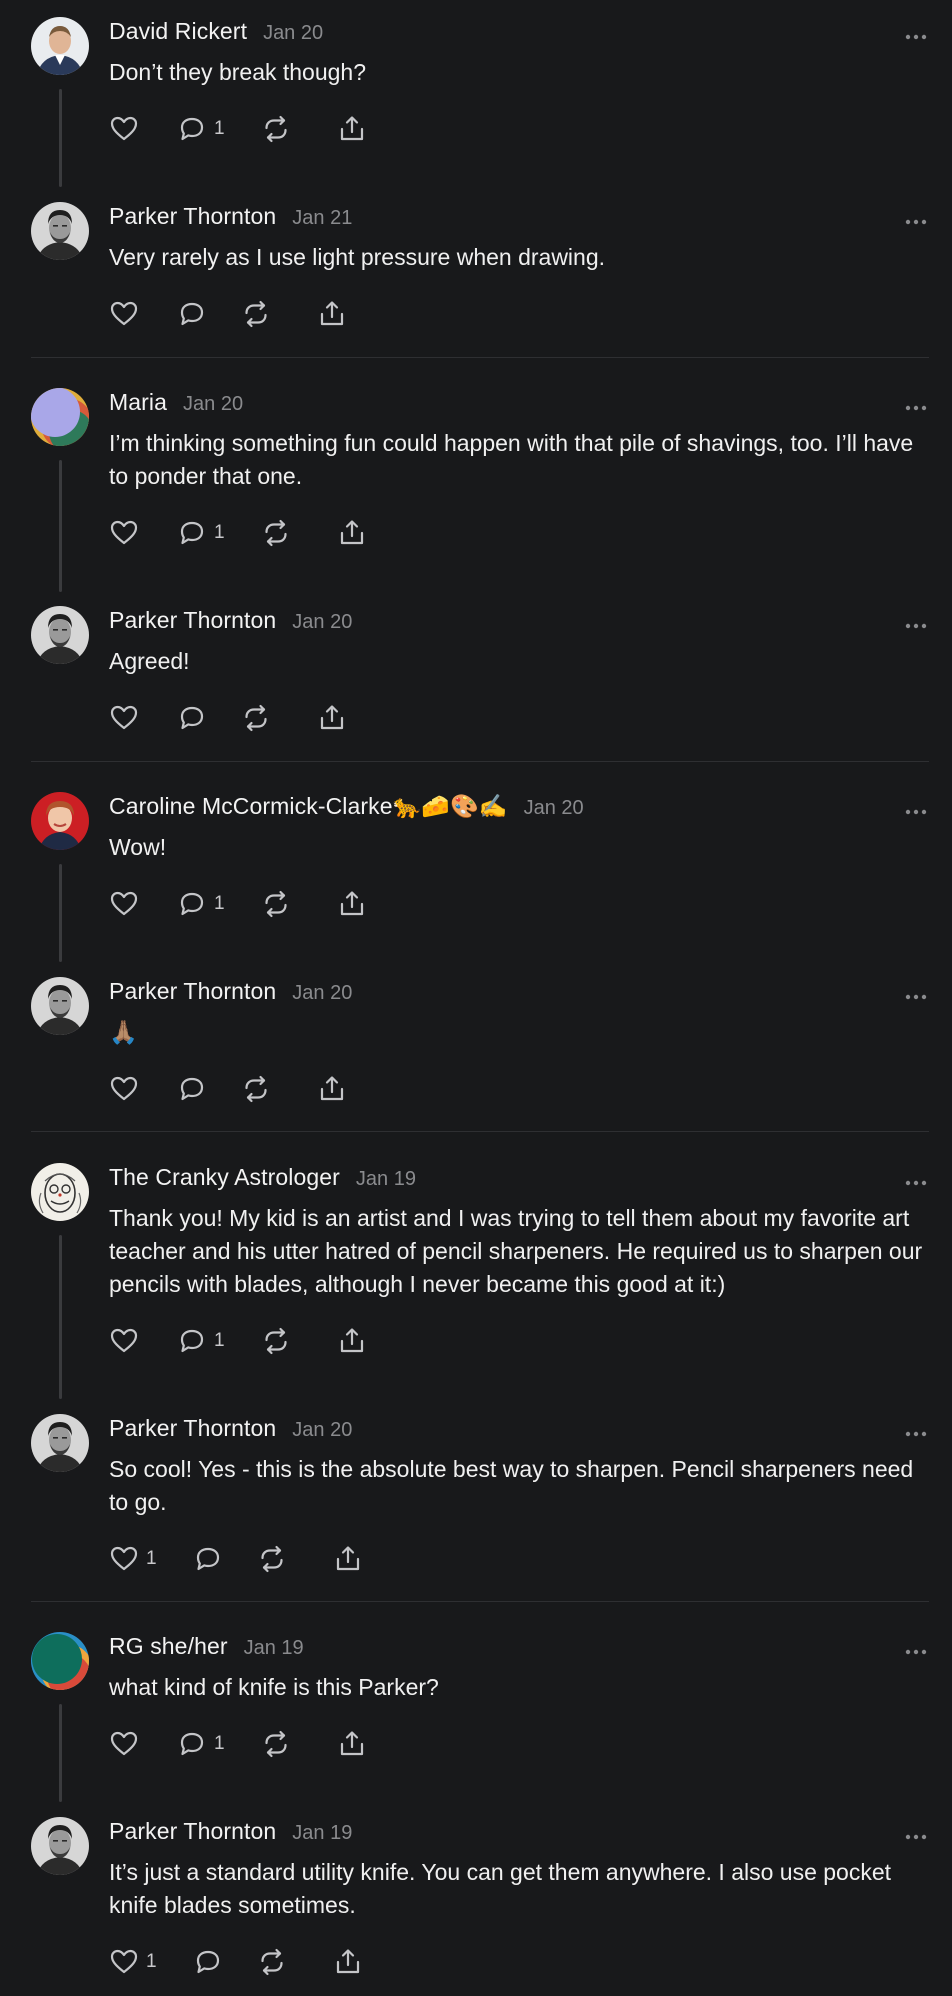 This screenshot has width=952, height=1996. I want to click on post-header: Parker Thornton Jan 20, so click(230, 625).